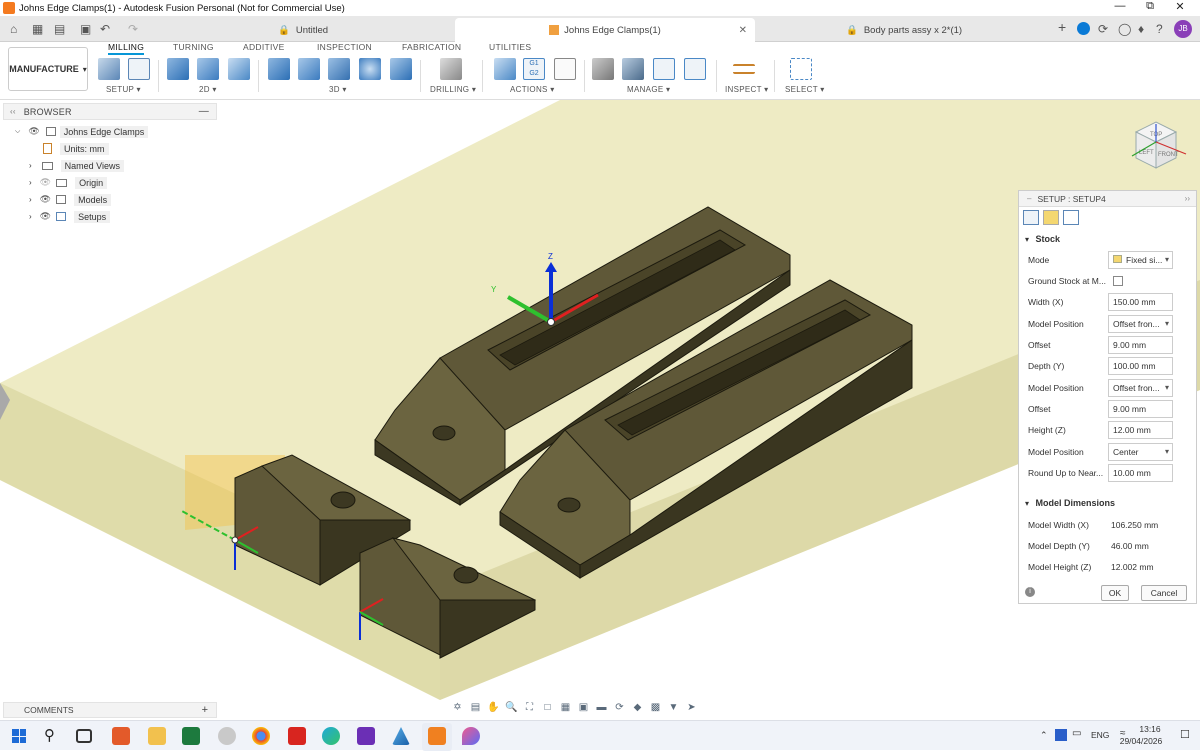 The height and width of the screenshot is (751, 1200). Describe the element at coordinates (401, 69) in the screenshot. I see `contour-icon` at that location.